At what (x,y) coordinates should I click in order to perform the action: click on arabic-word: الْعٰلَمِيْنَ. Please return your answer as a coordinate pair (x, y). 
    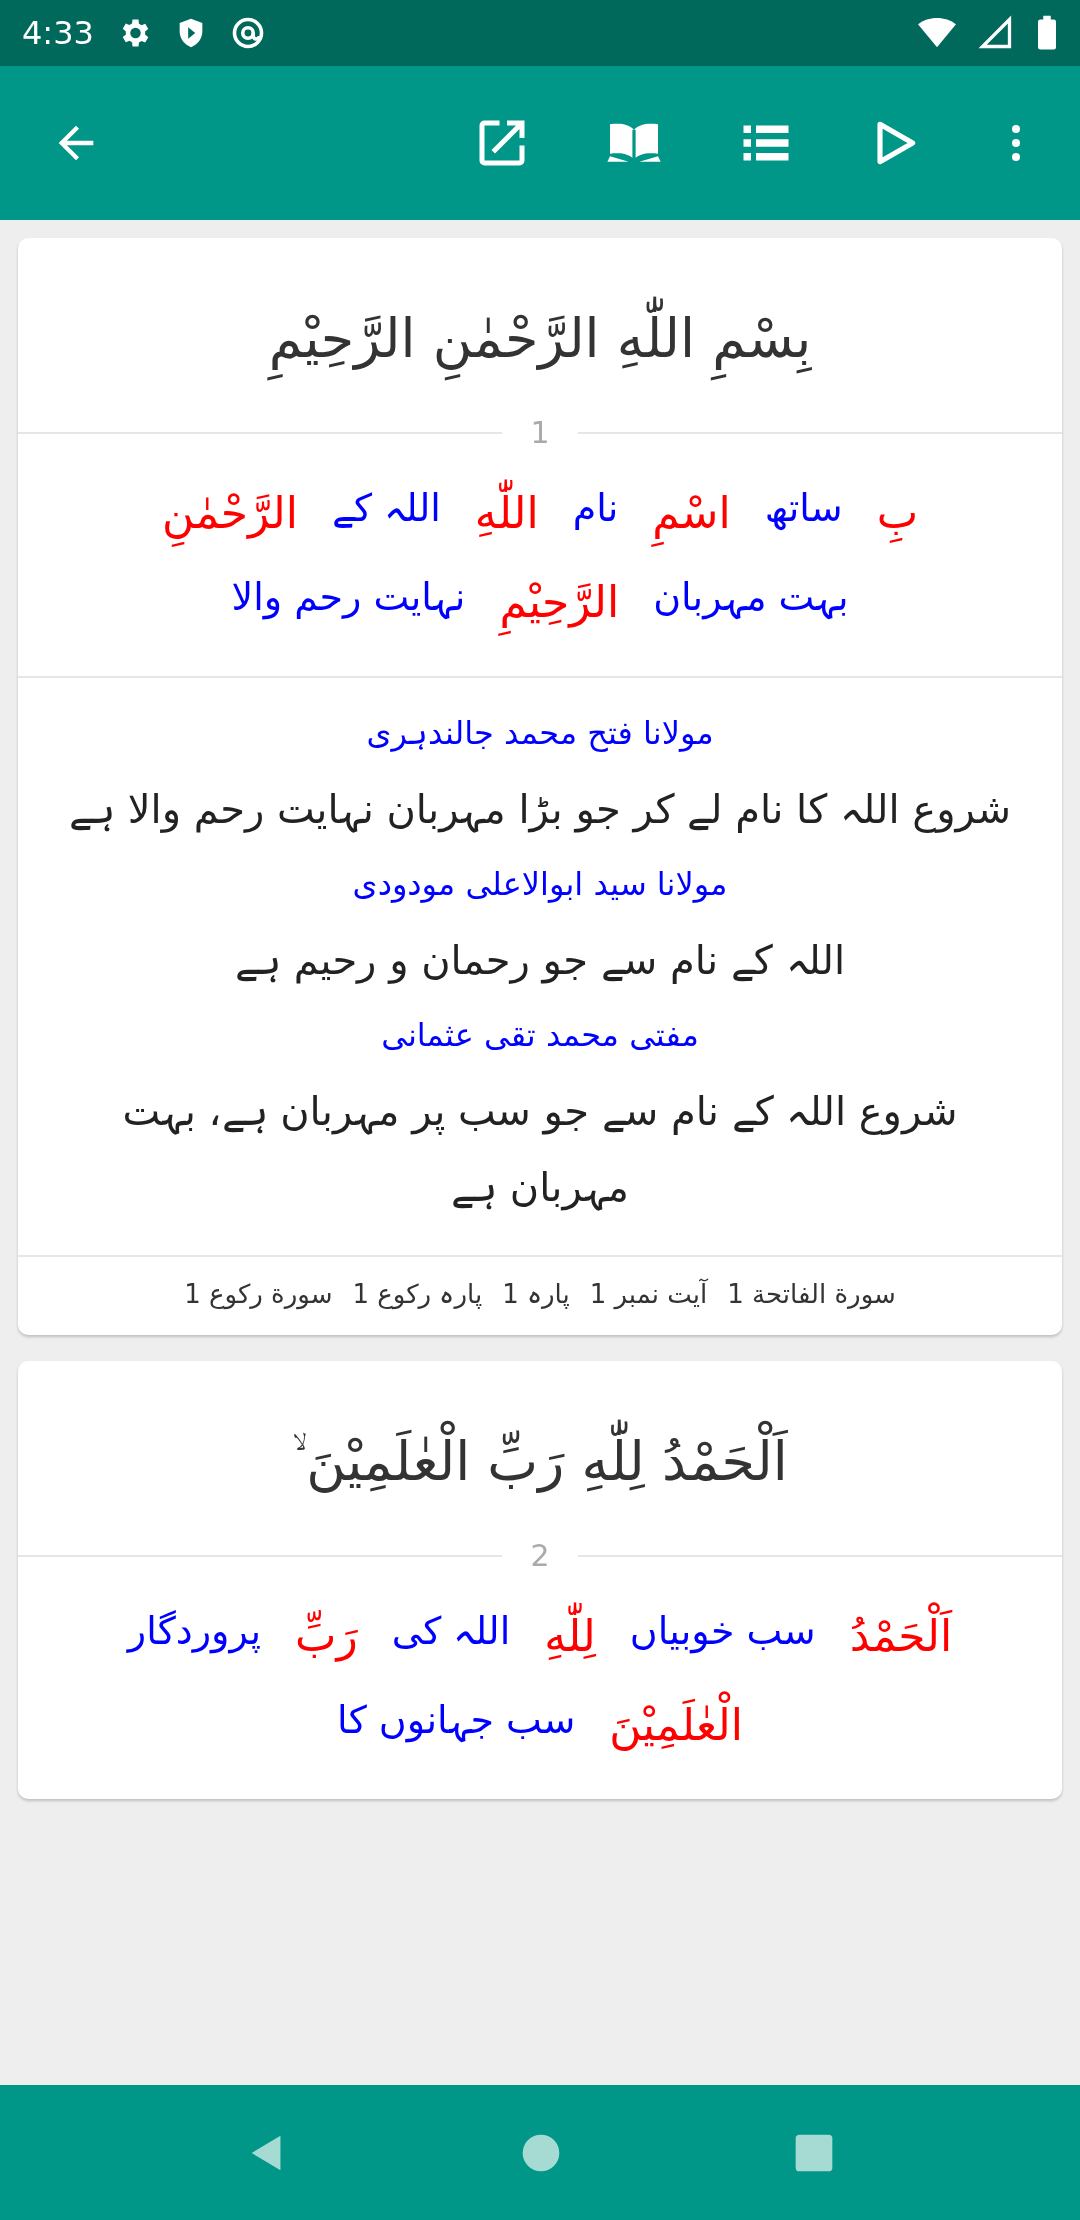
    Looking at the image, I should click on (676, 1725).